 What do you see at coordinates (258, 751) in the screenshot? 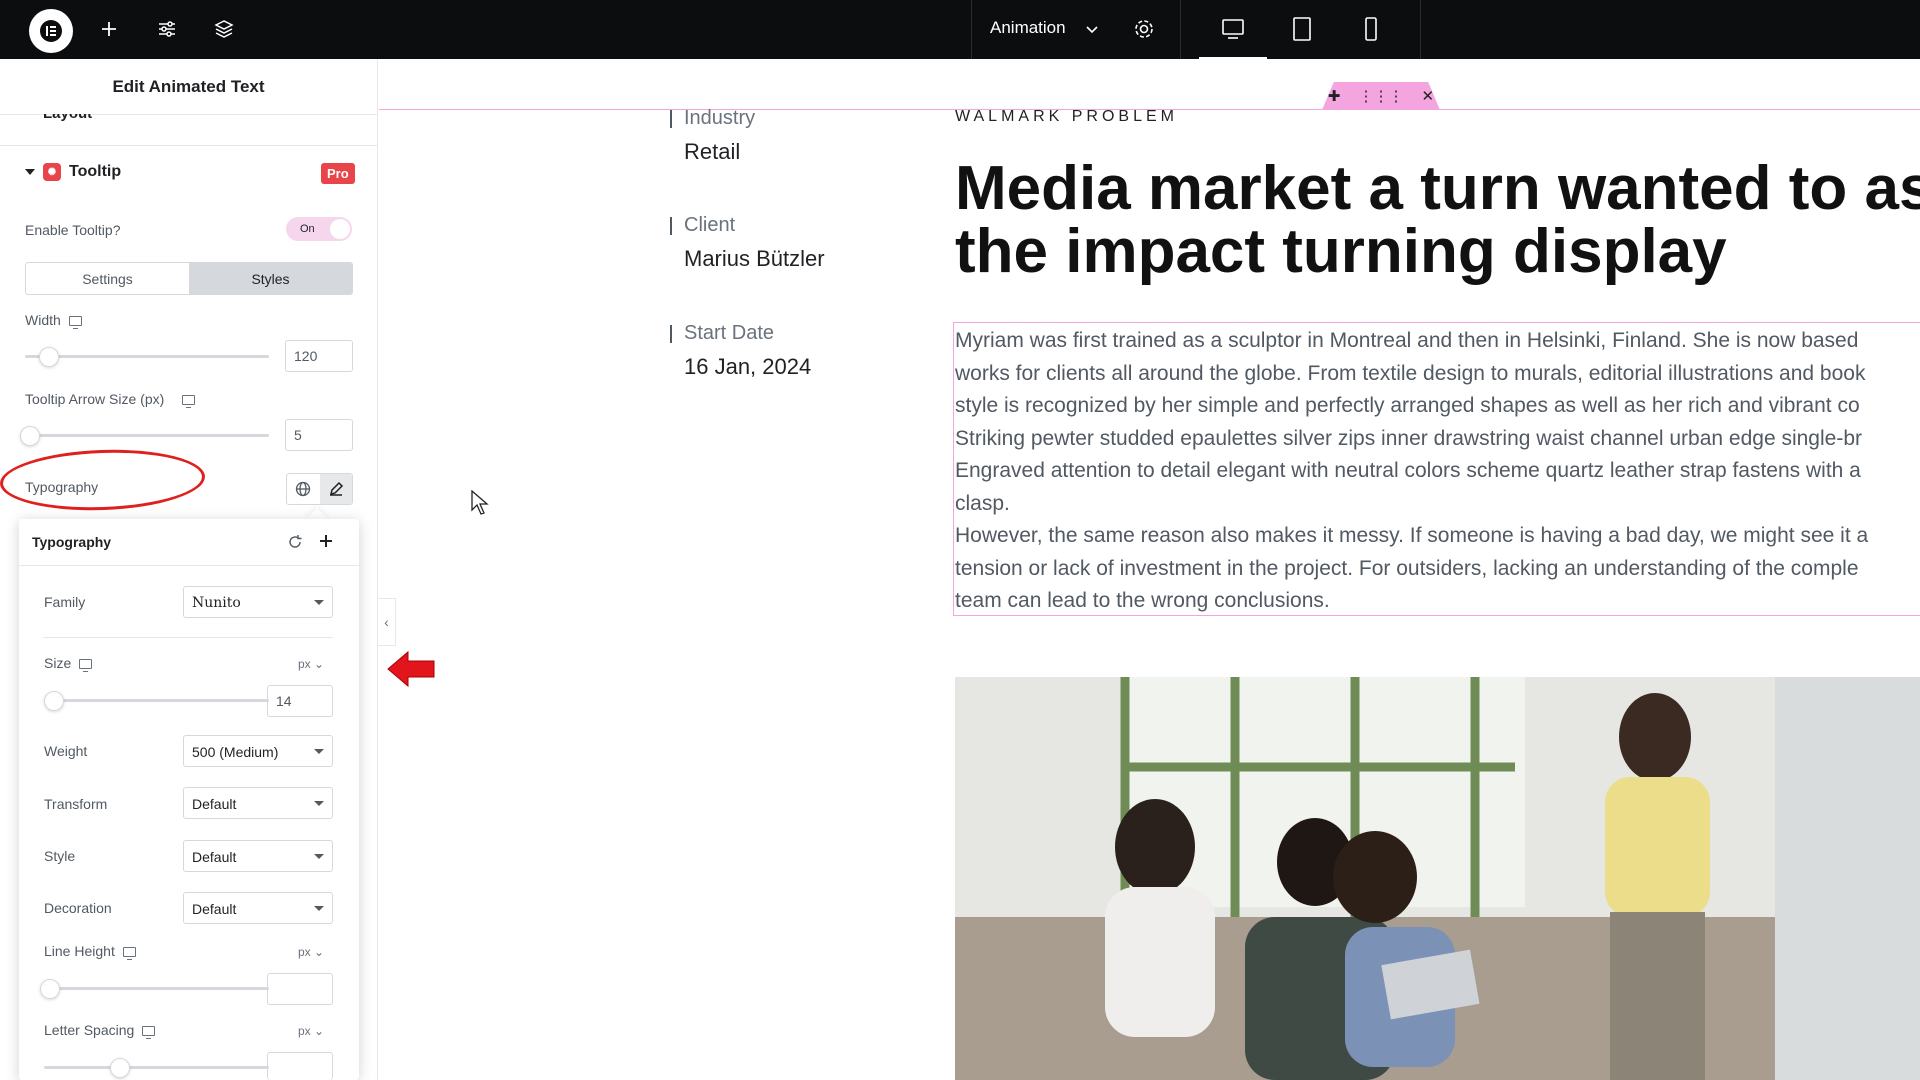
I see `weight-select: 500 (Medium)` at bounding box center [258, 751].